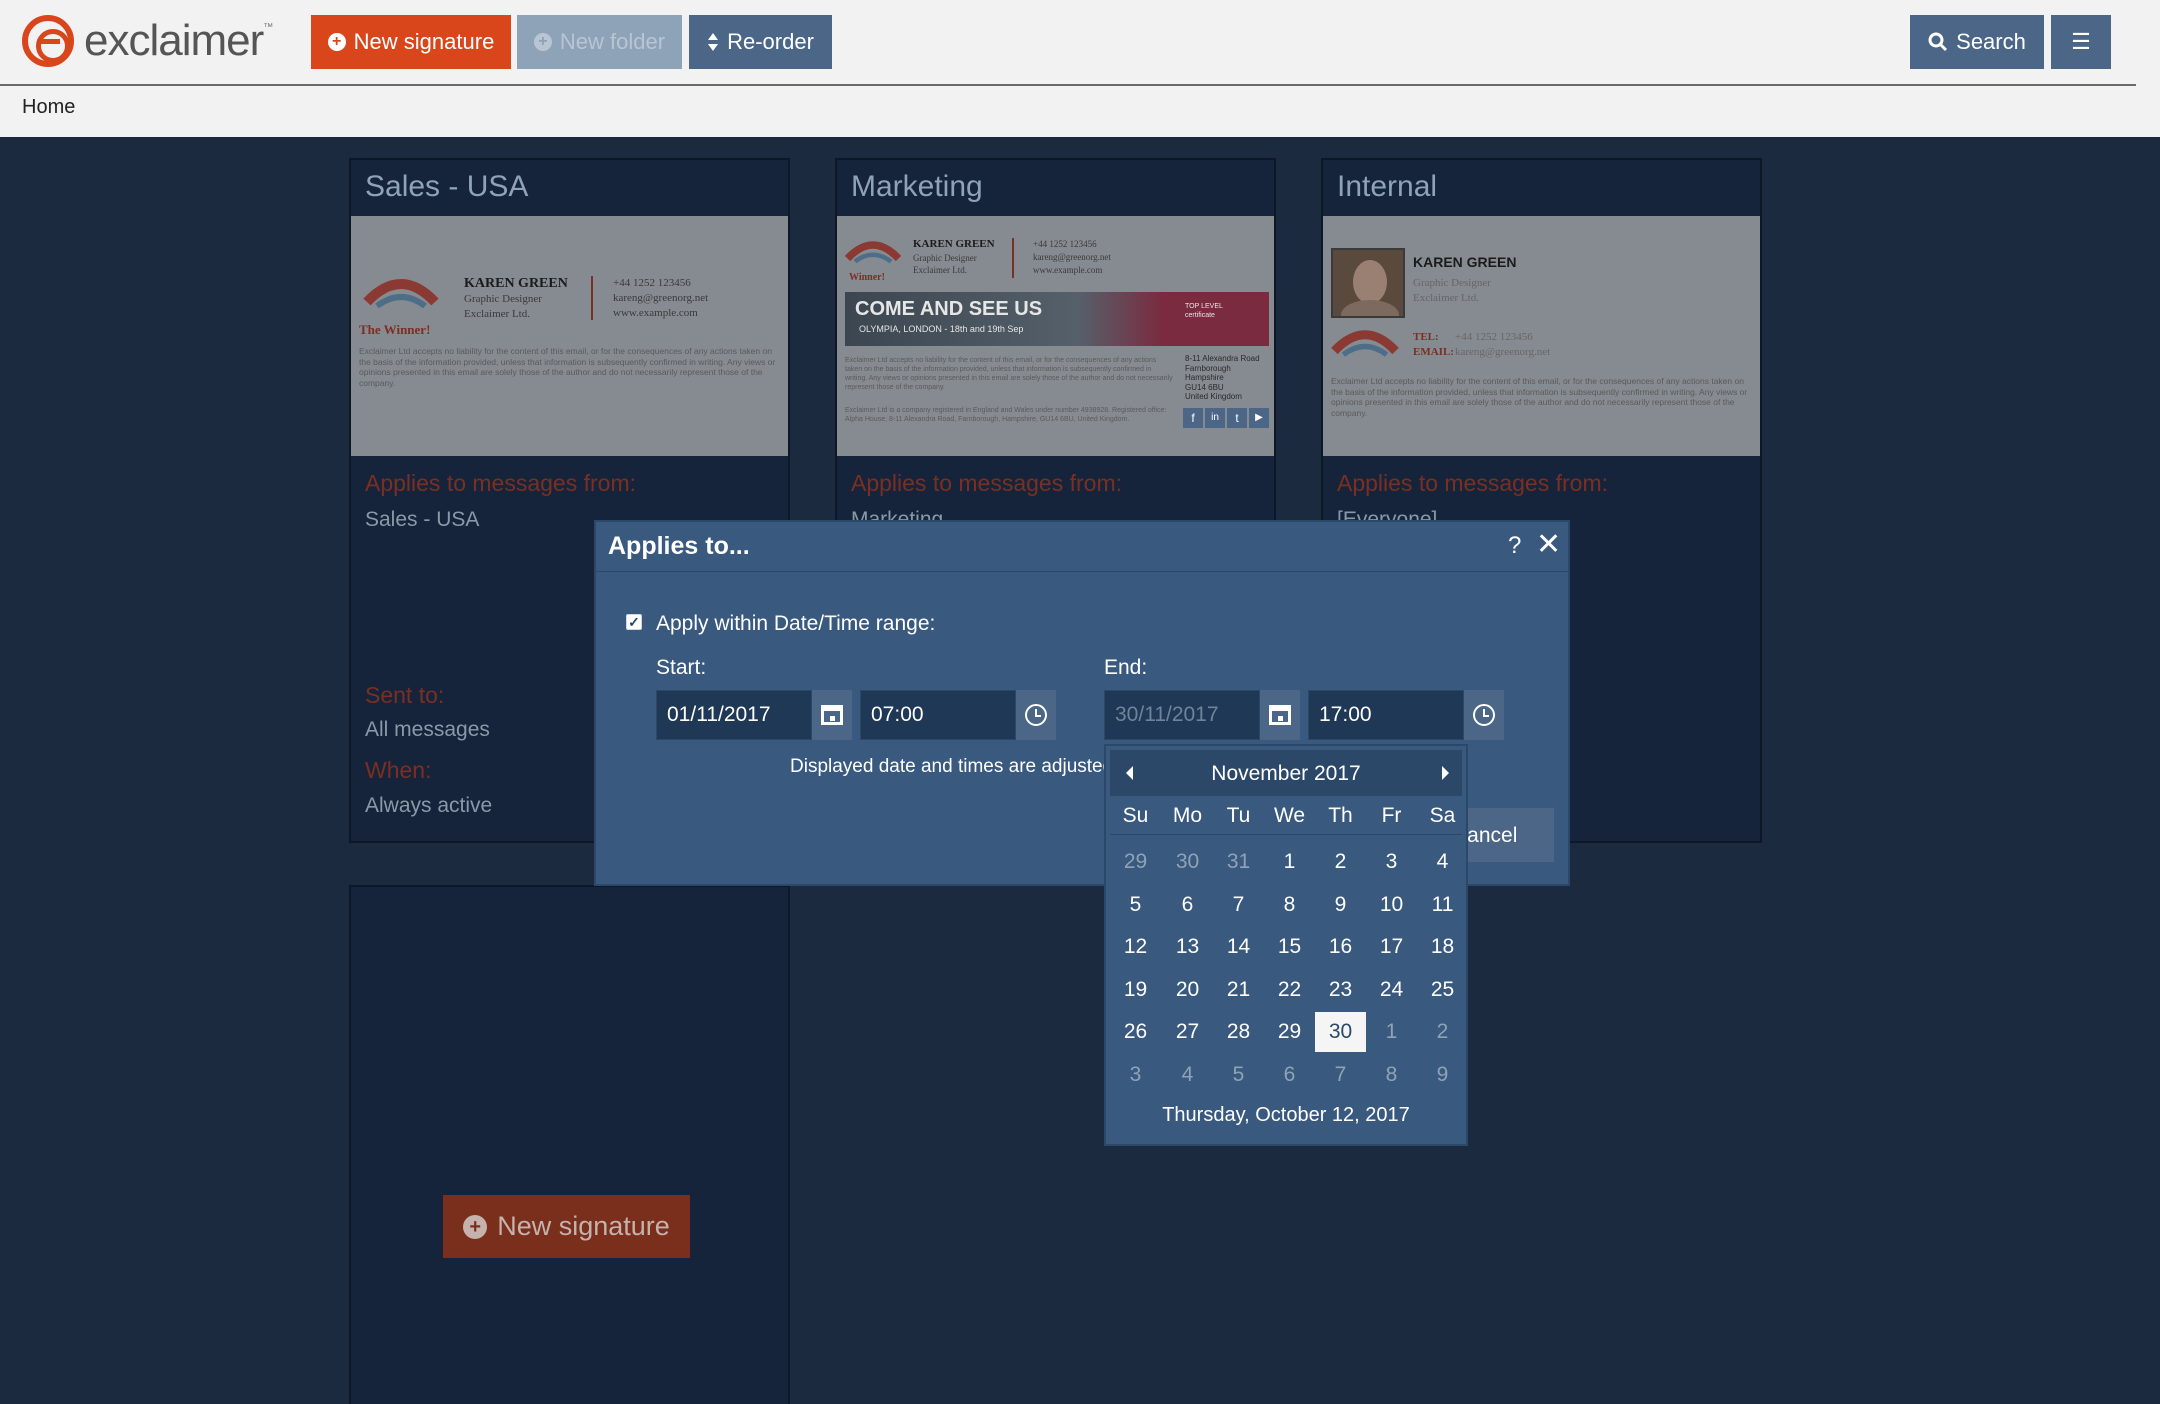 The image size is (2160, 1404). Describe the element at coordinates (401, 294) in the screenshot. I see `greenorg-logo-icon` at that location.